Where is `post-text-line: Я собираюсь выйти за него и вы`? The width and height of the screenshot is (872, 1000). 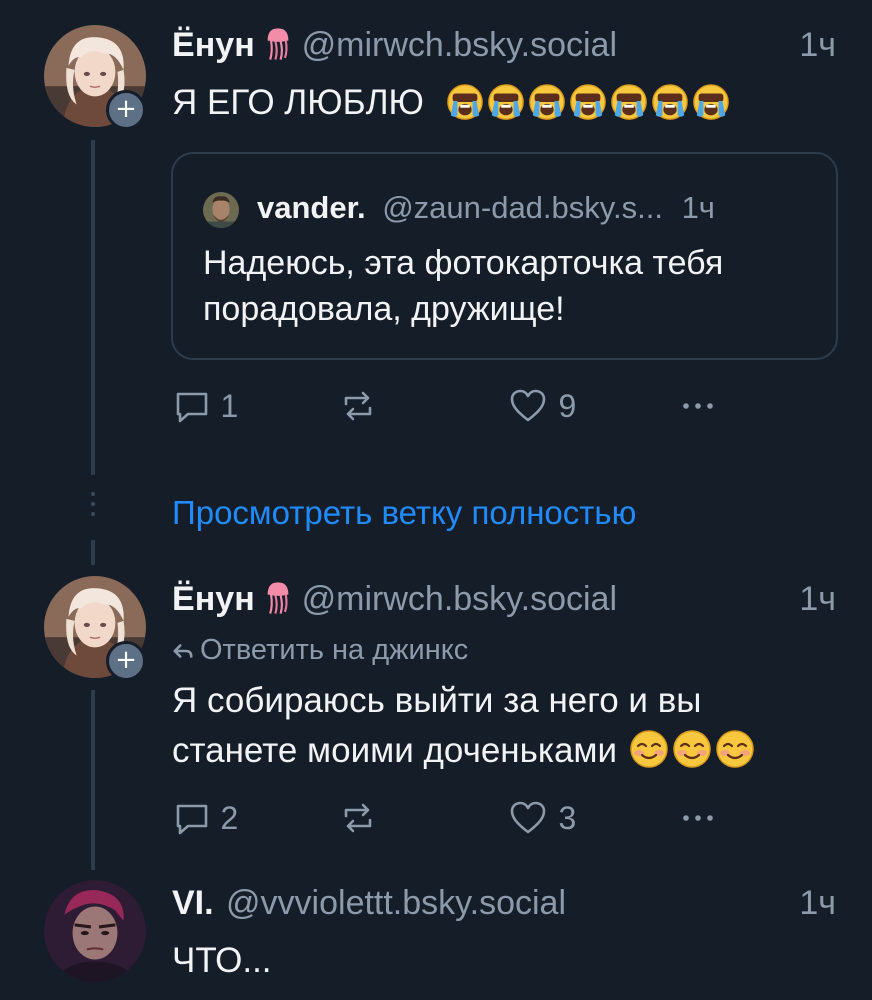
post-text-line: Я собираюсь выйти за него и вы is located at coordinates (437, 700).